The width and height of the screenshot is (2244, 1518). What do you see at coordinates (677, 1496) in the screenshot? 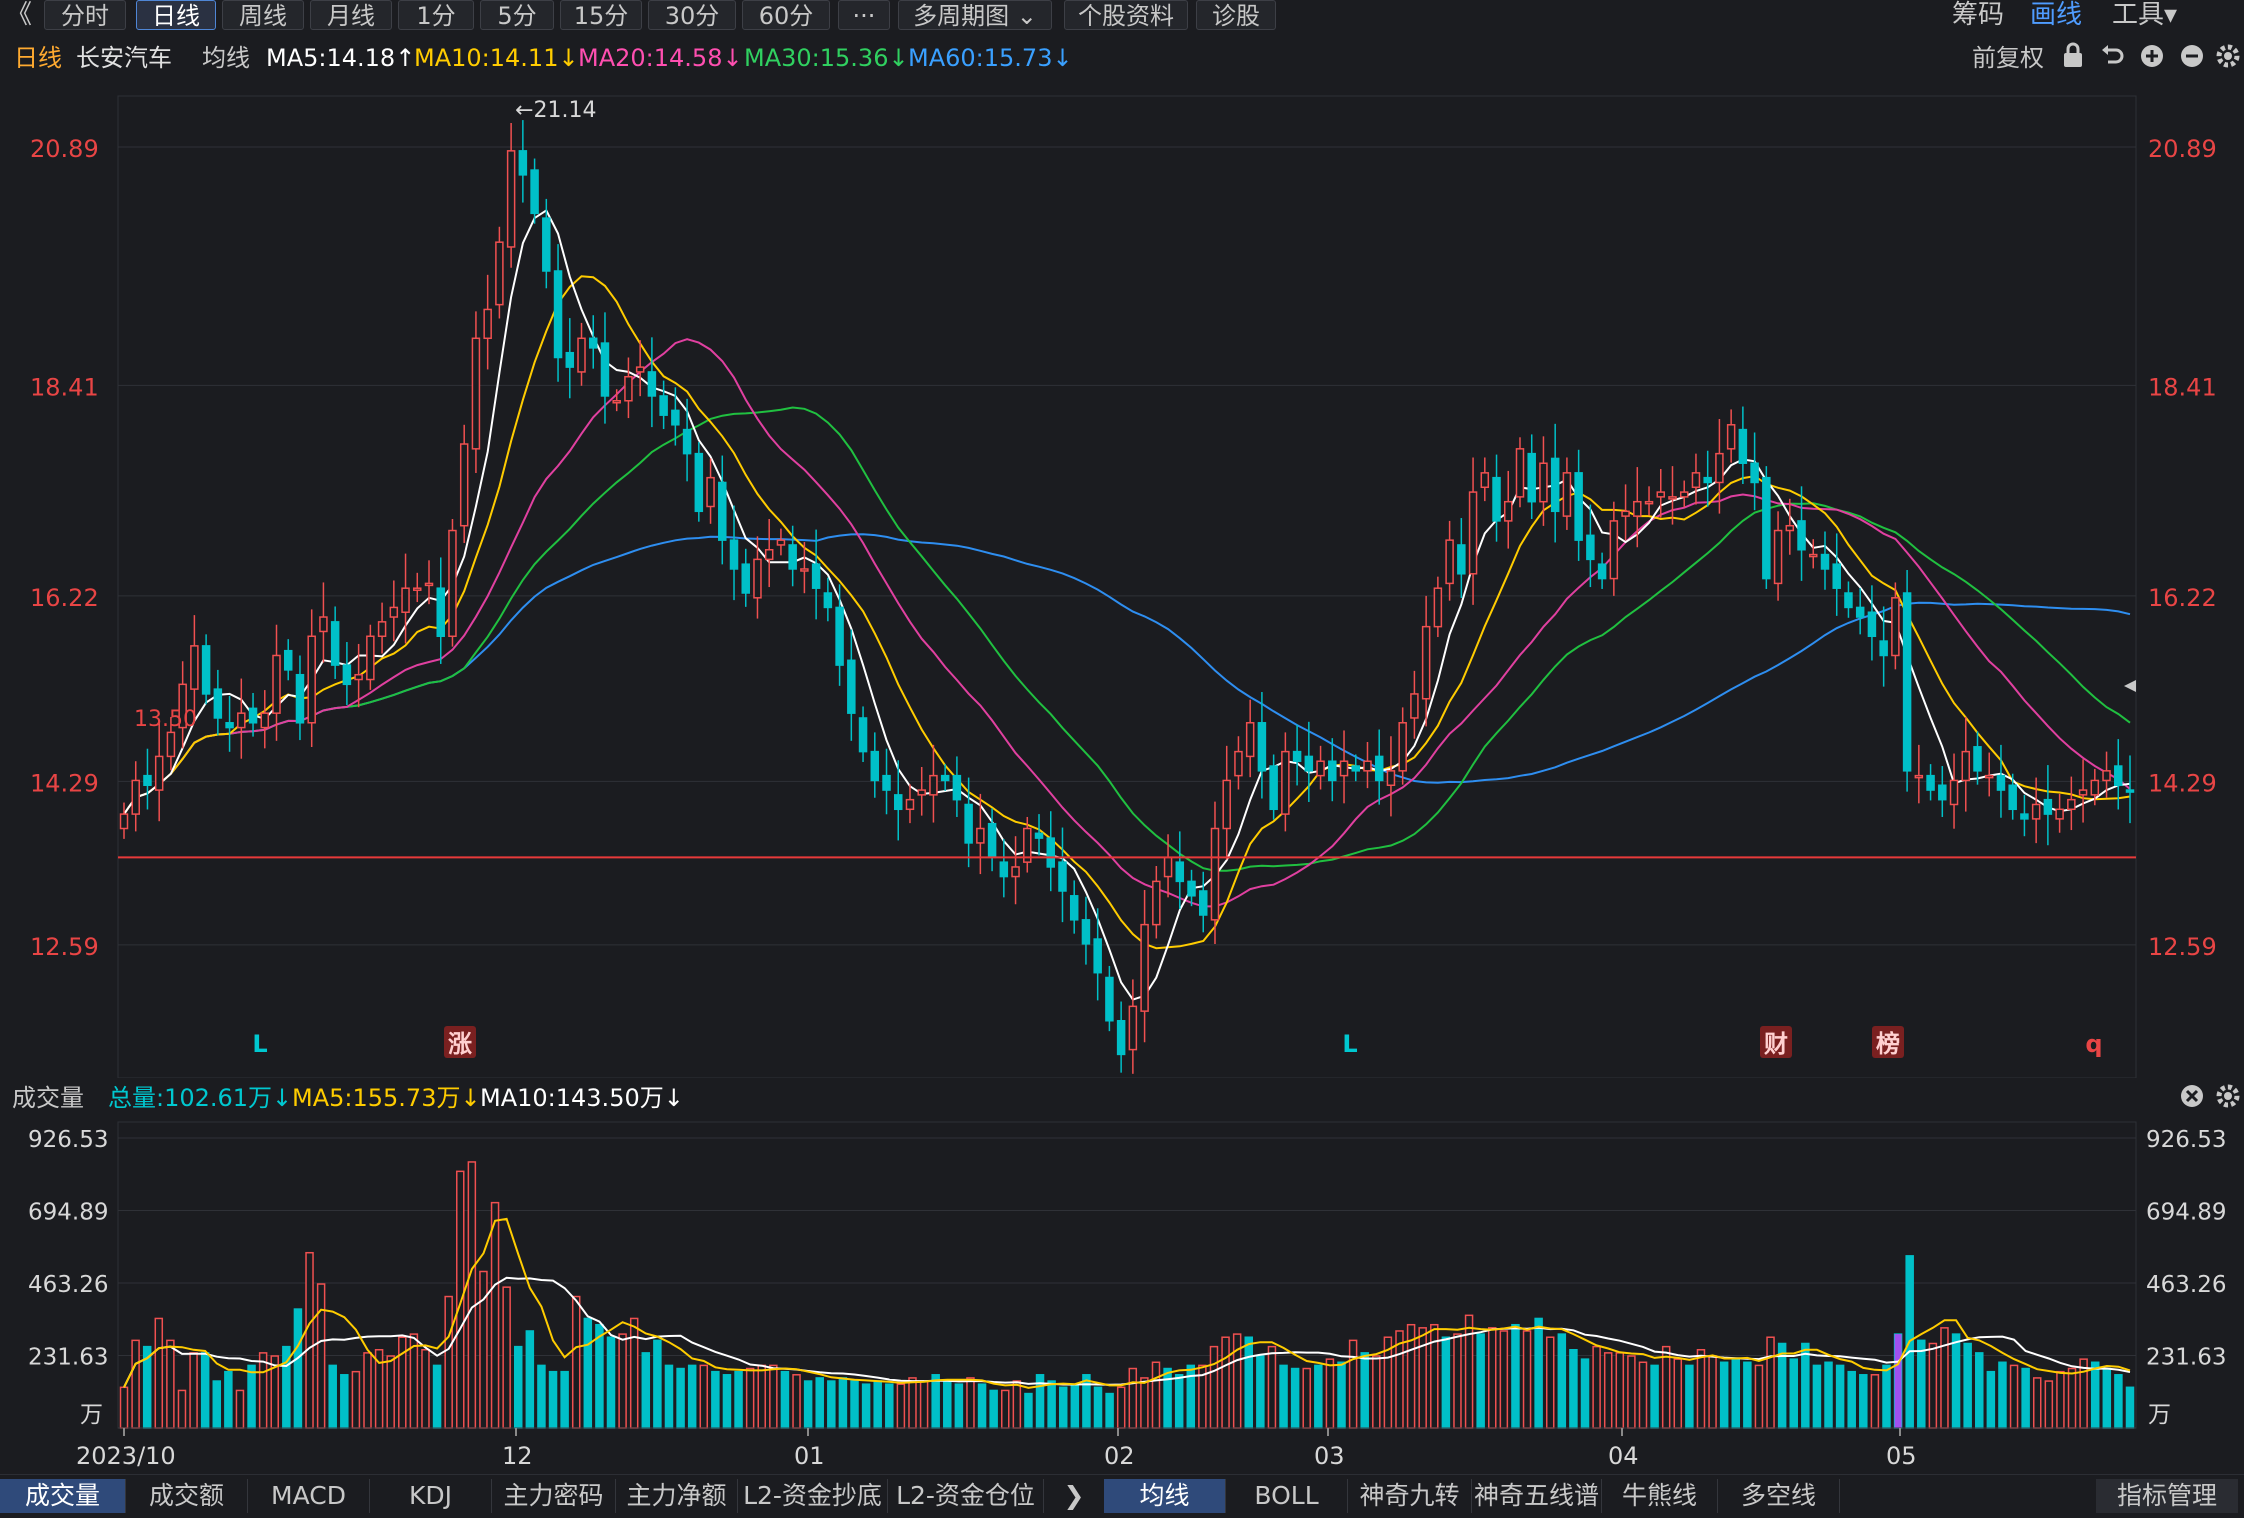
I see `indicator-tab-5: 主力净额` at bounding box center [677, 1496].